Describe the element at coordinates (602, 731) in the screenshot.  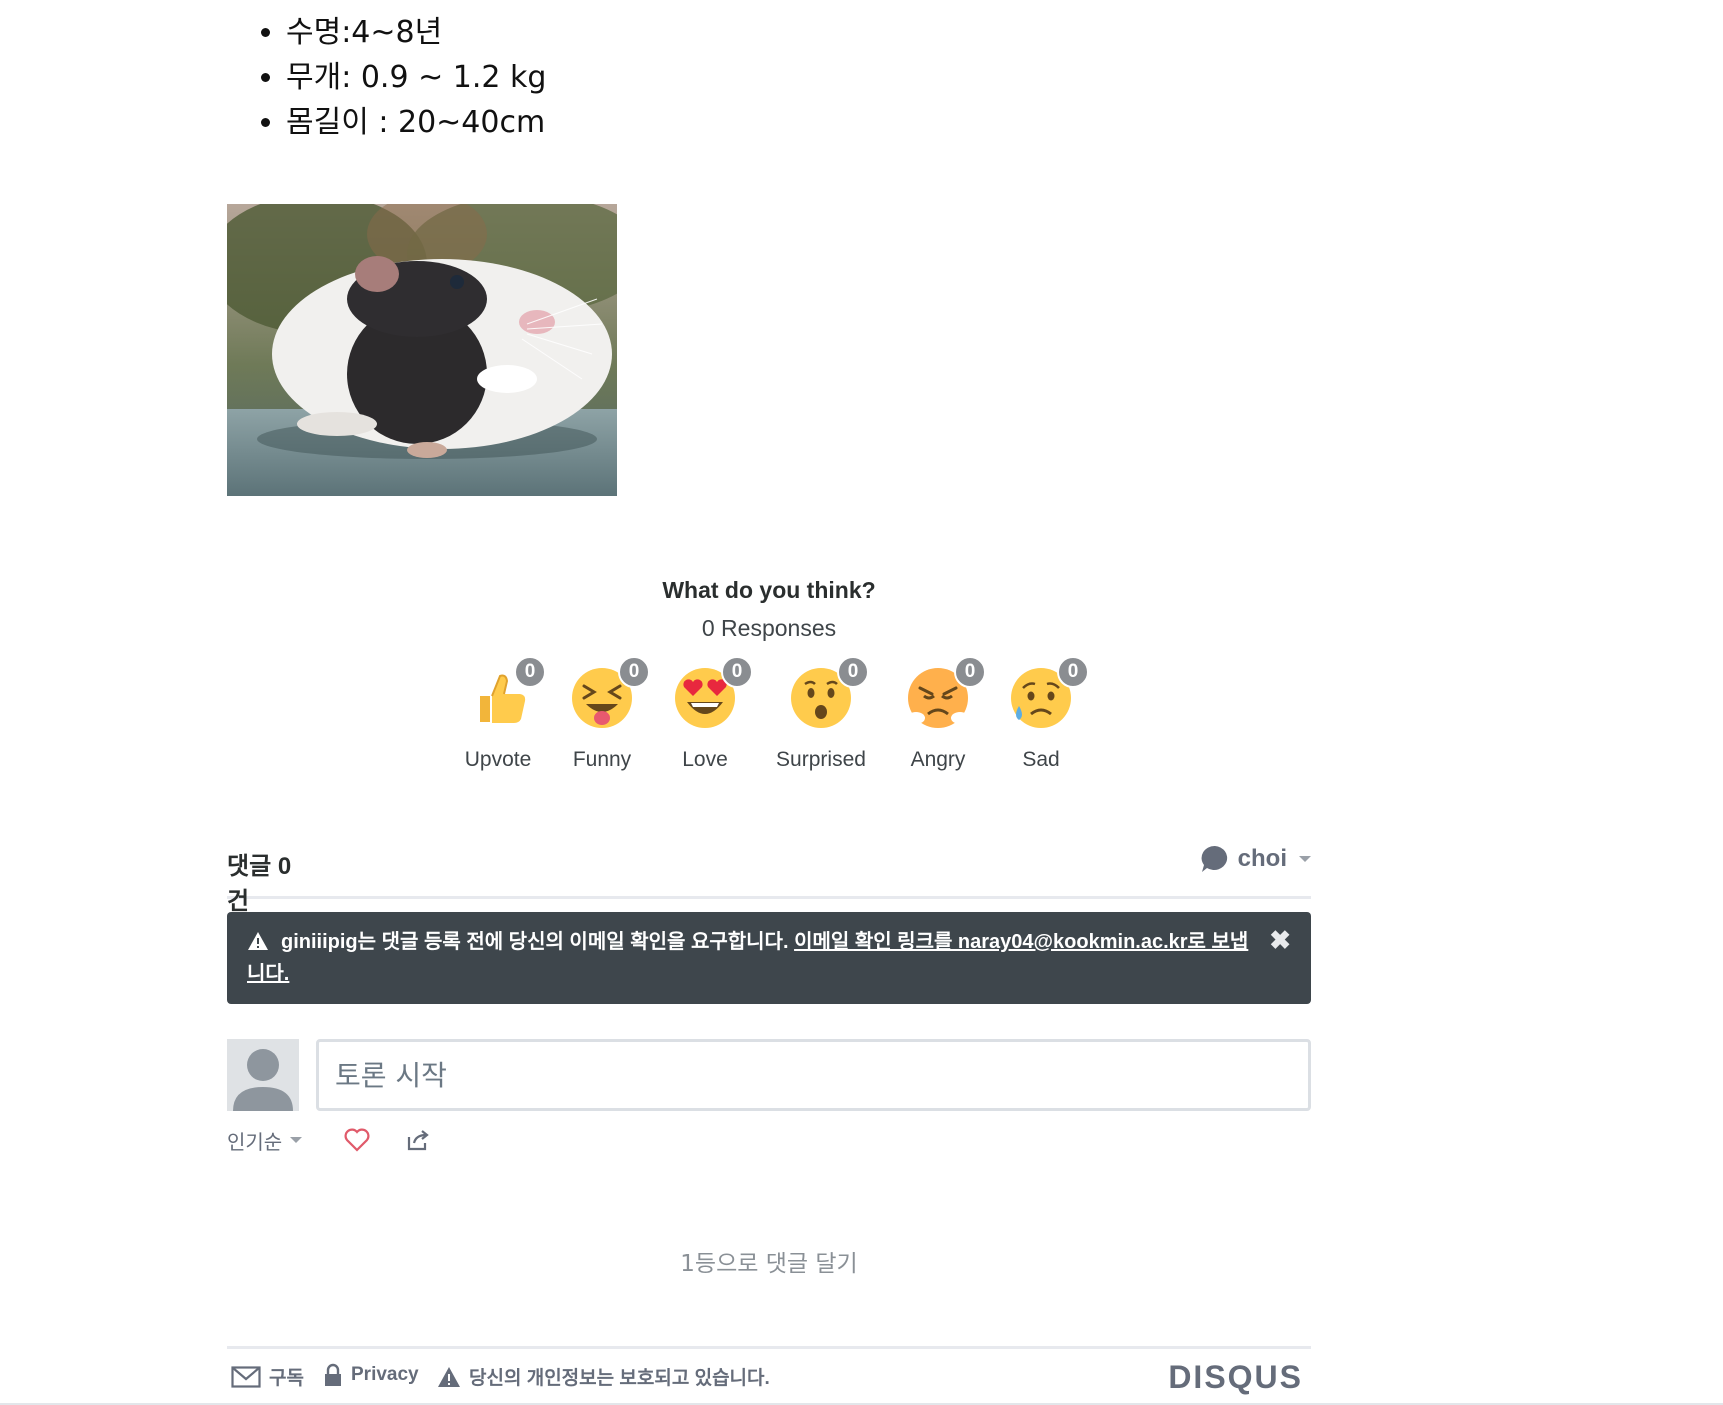
I see `reaction-funny: 0 Funny` at that location.